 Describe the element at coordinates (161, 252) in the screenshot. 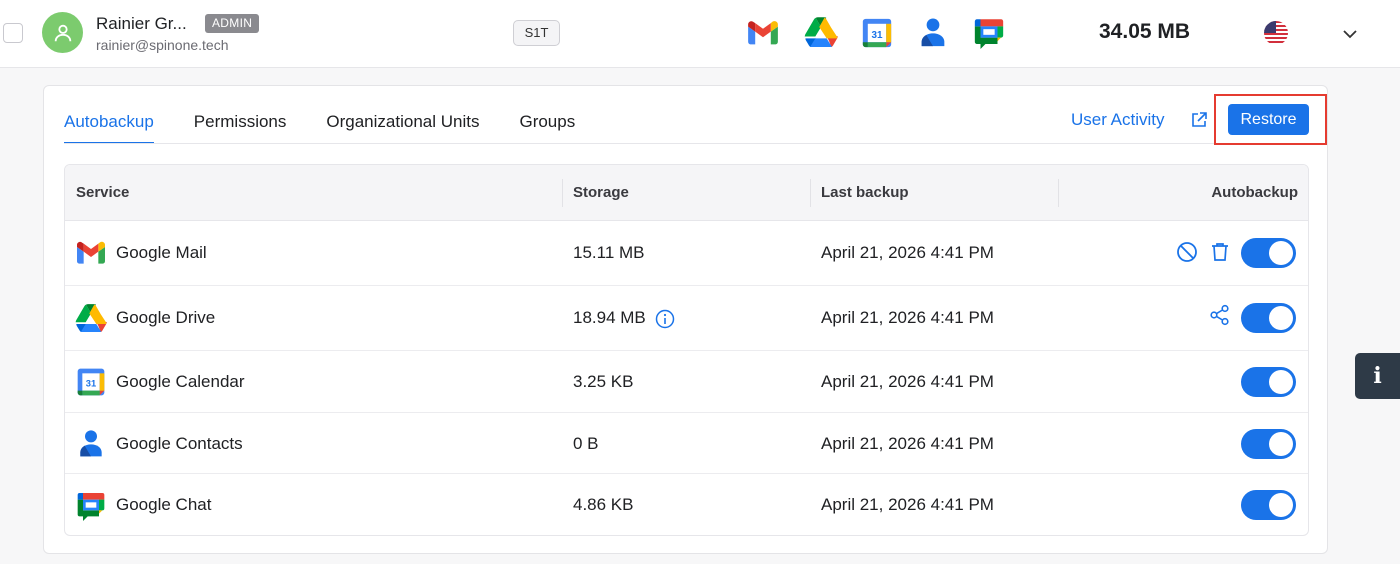

I see `service-name: Google Mail` at that location.